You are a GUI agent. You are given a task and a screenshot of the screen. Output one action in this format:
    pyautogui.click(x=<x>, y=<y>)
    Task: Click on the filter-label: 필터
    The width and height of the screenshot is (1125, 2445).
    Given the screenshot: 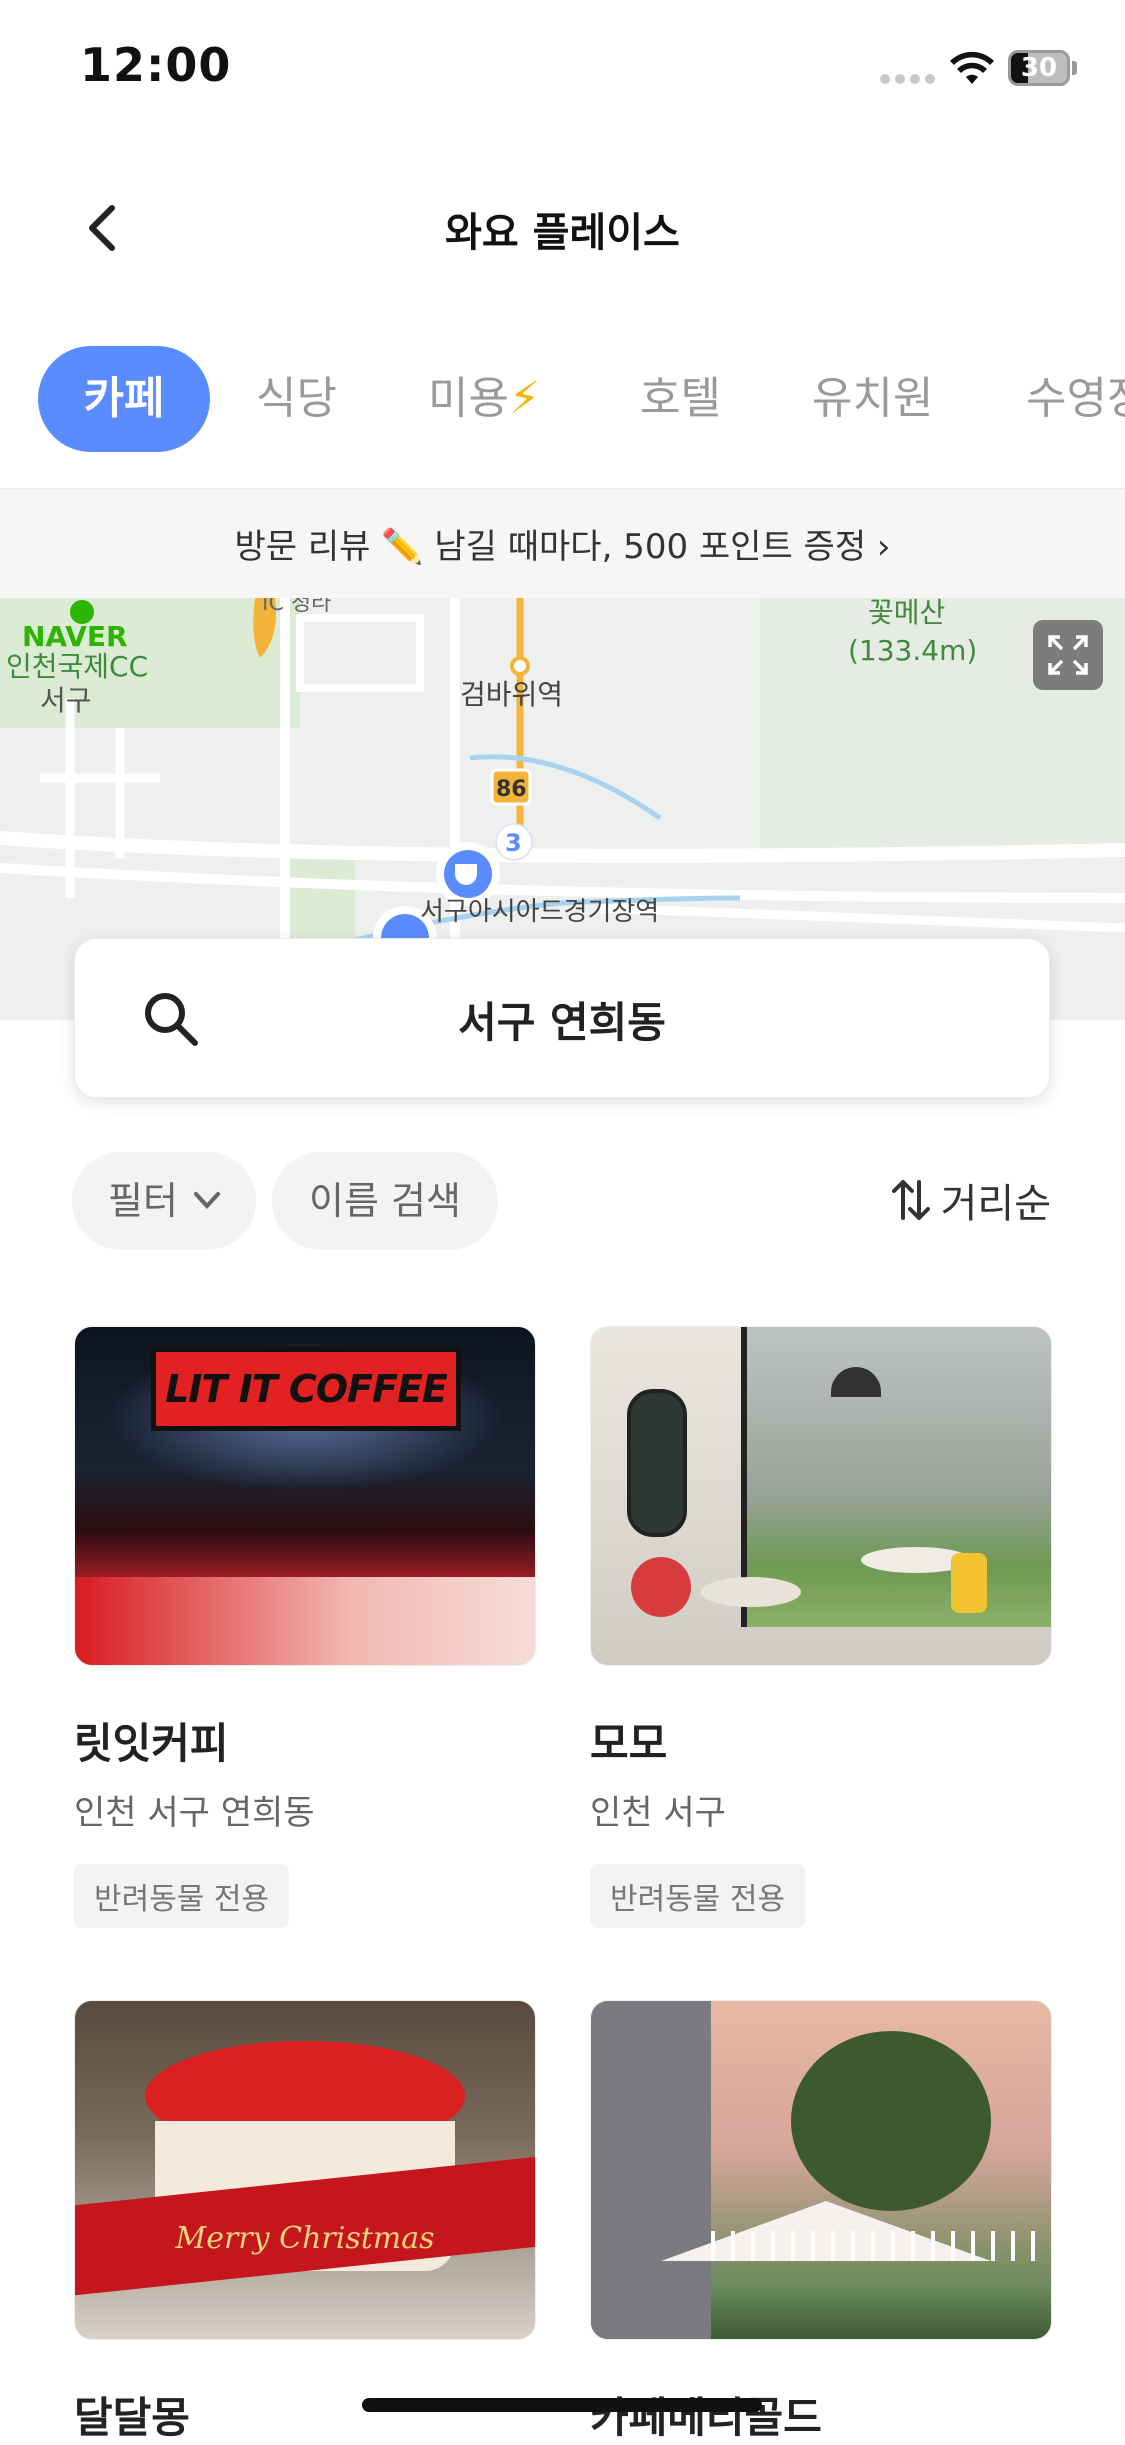 What is the action you would take?
    pyautogui.click(x=143, y=1201)
    